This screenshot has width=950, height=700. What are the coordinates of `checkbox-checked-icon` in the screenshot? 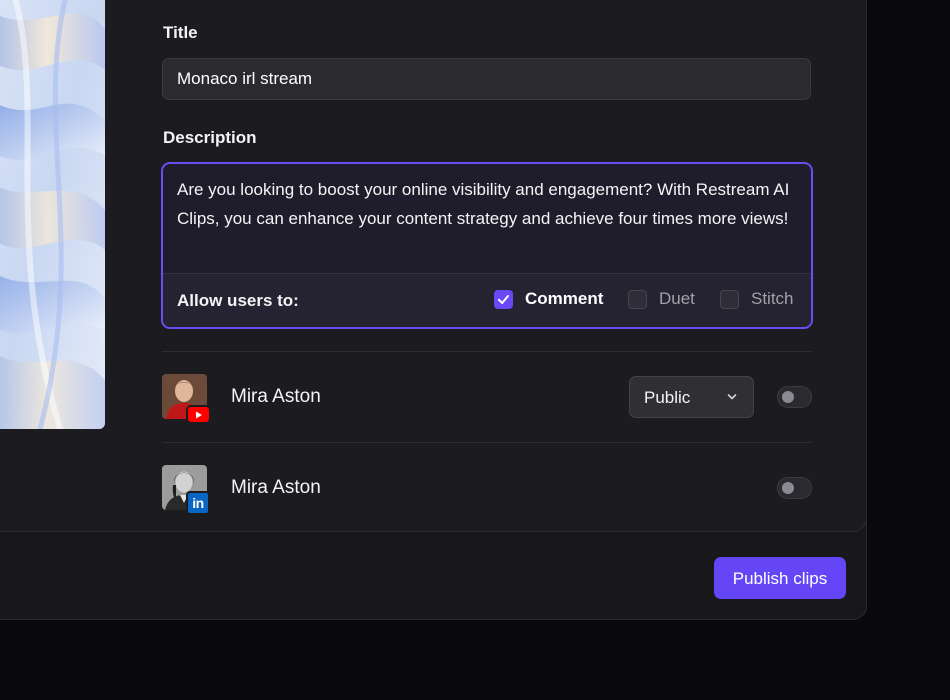 It's located at (503, 299).